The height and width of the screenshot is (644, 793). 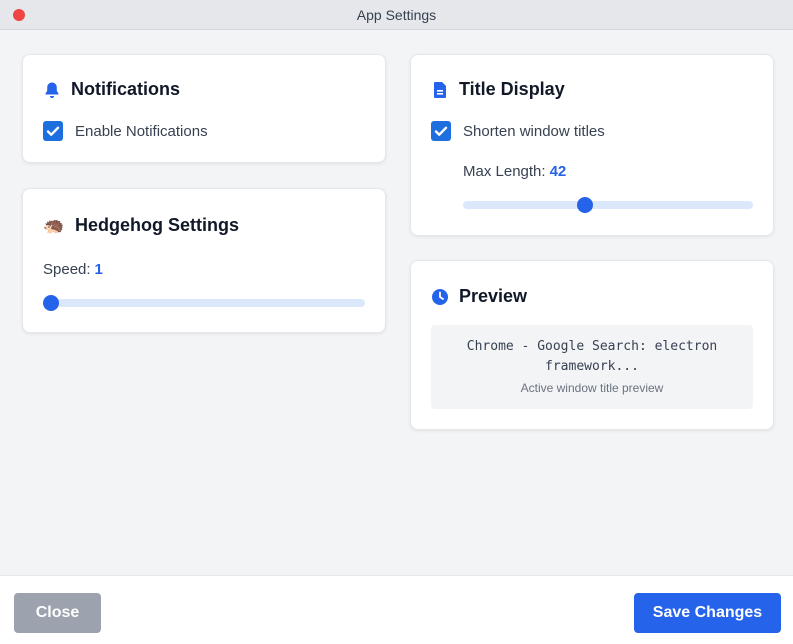 What do you see at coordinates (512, 89) in the screenshot?
I see `title-display-title: Title Display` at bounding box center [512, 89].